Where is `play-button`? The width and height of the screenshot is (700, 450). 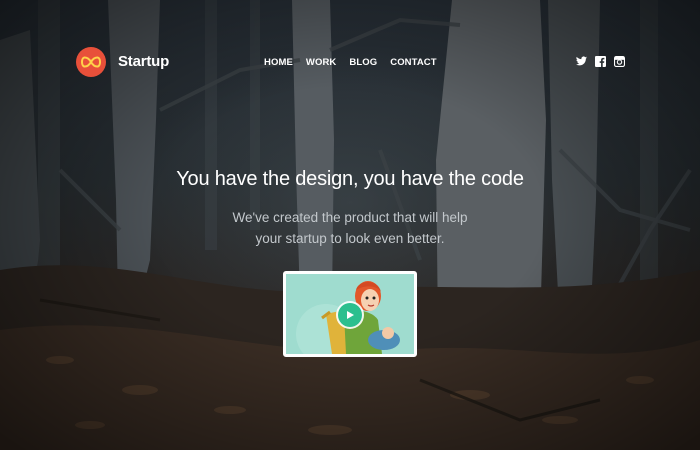 play-button is located at coordinates (350, 315).